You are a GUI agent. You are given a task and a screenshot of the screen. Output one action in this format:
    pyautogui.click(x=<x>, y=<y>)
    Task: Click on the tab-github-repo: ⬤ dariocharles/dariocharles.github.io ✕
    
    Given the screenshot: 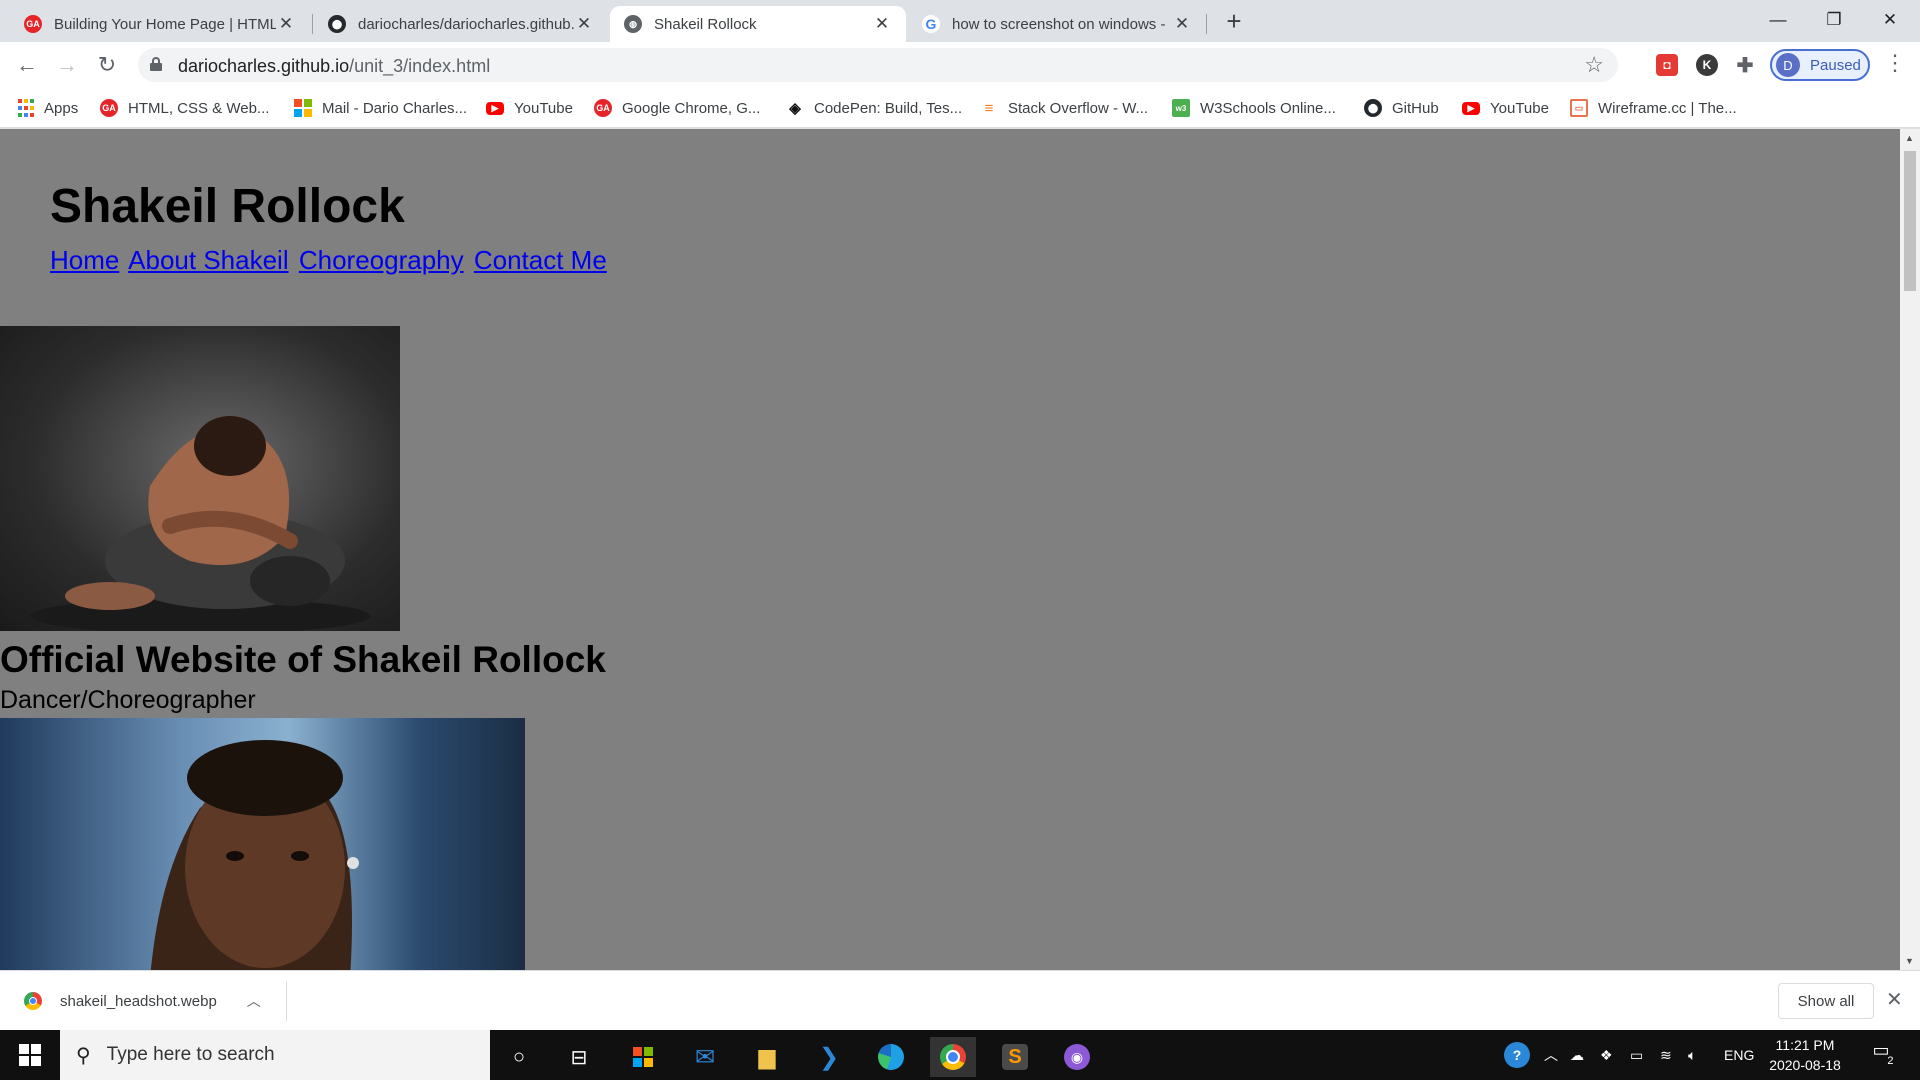 What is the action you would take?
    pyautogui.click(x=461, y=24)
    